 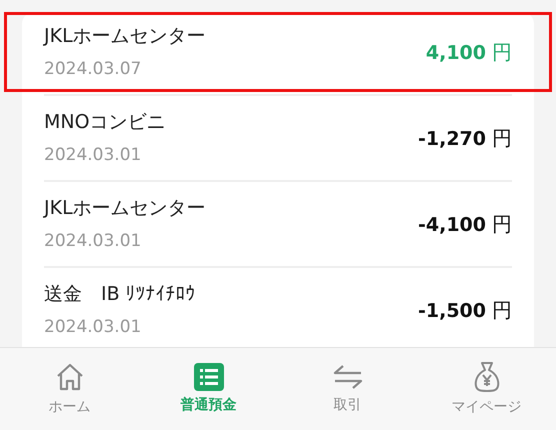 What do you see at coordinates (105, 122) in the screenshot?
I see `payee-name: MNOコンビニ` at bounding box center [105, 122].